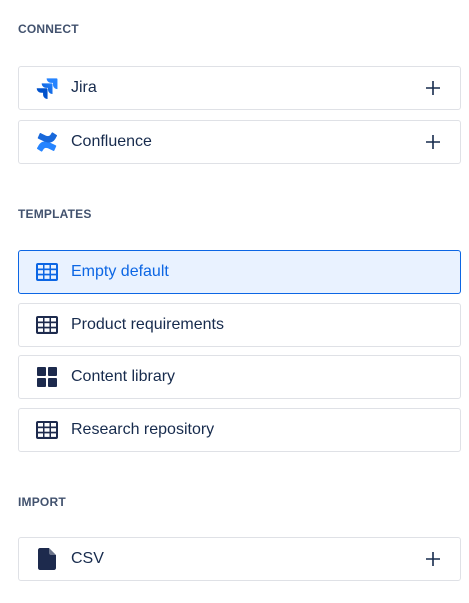 The image size is (469, 603). Describe the element at coordinates (239, 88) in the screenshot. I see `connect-item-jira: Jira` at that location.